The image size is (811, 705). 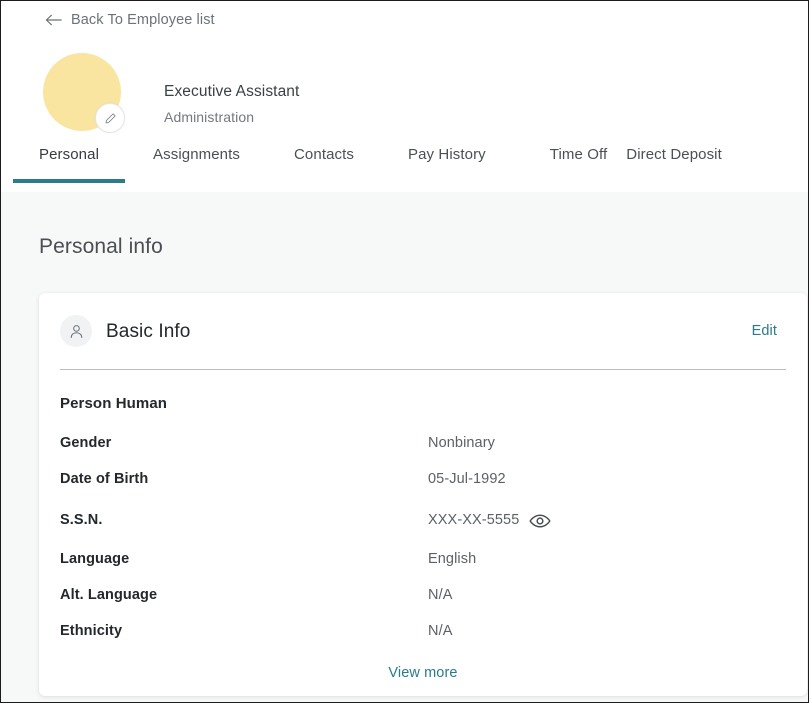 What do you see at coordinates (423, 596) in the screenshot?
I see `field-row-alt-language: Alt. Language N/A` at bounding box center [423, 596].